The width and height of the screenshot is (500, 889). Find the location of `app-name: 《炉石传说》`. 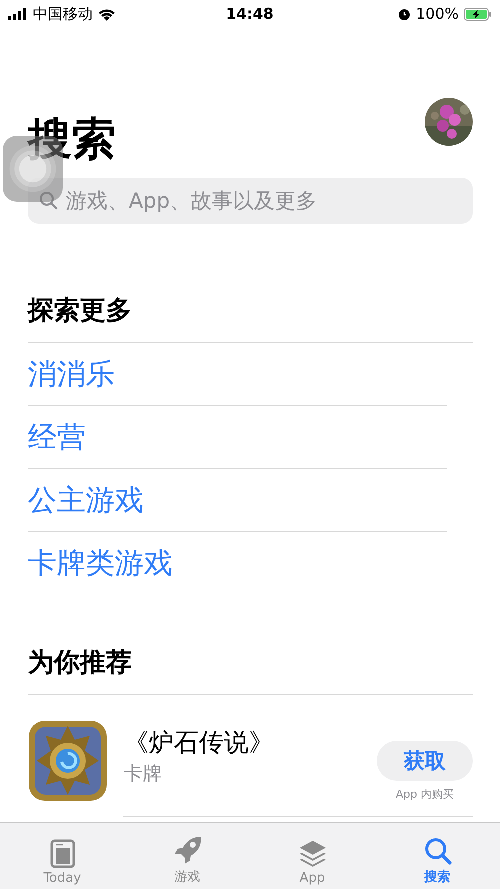

app-name: 《炉石传说》 is located at coordinates (199, 743).